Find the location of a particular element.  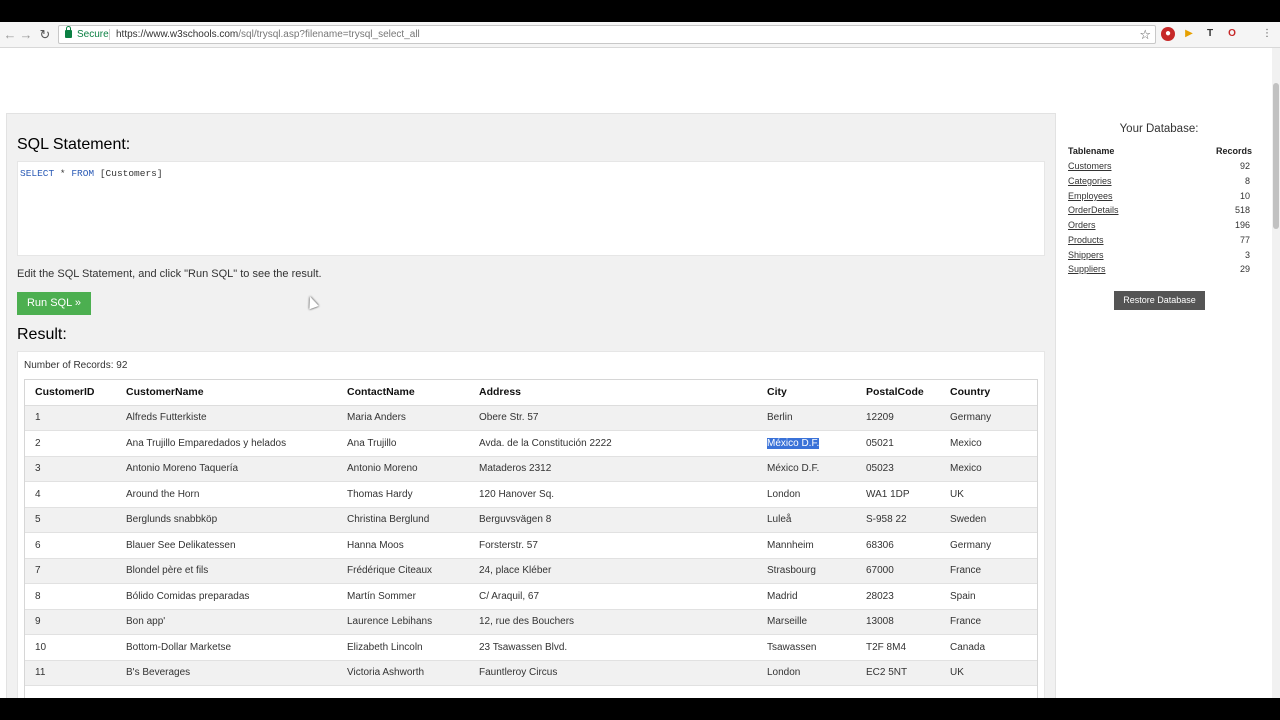

cell: Avda. de la Constitución 2222 is located at coordinates (612, 443).